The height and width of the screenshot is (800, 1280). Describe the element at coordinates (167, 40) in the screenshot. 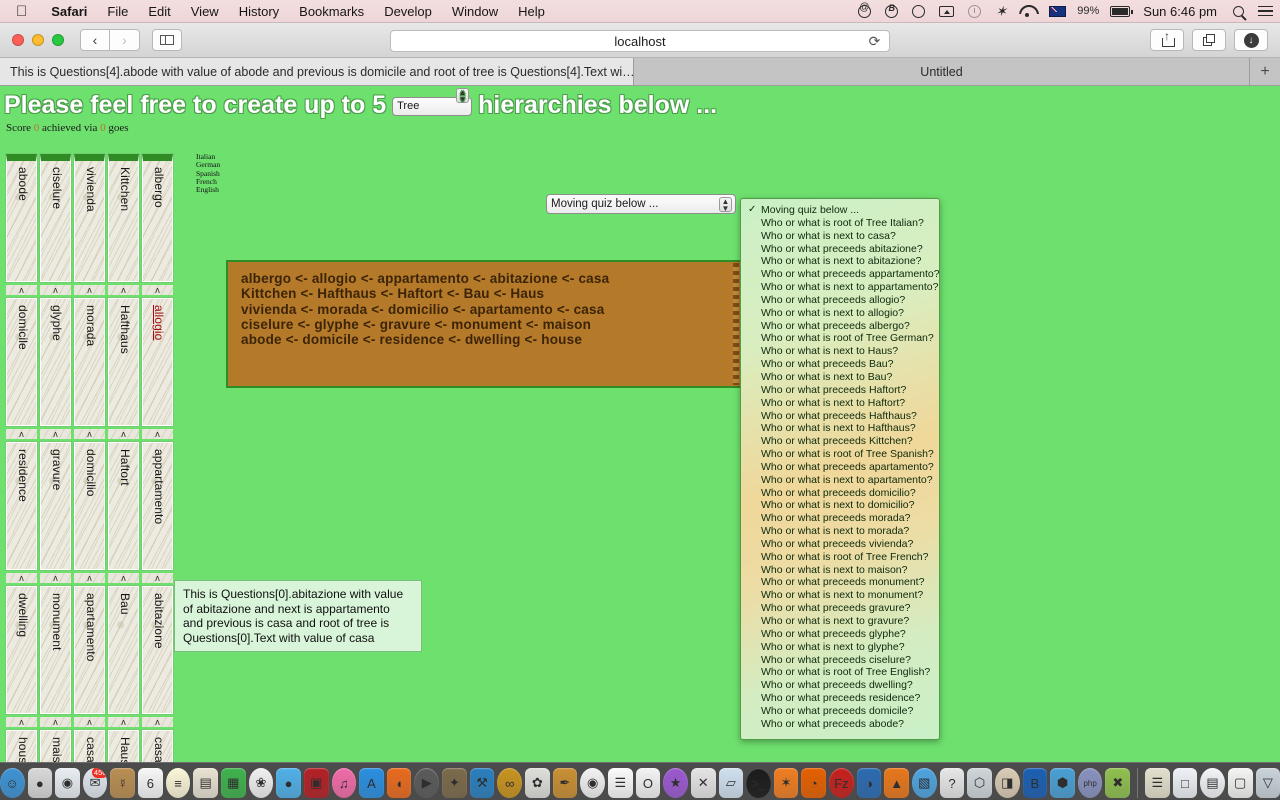

I see `sidebar-toggle-button` at that location.